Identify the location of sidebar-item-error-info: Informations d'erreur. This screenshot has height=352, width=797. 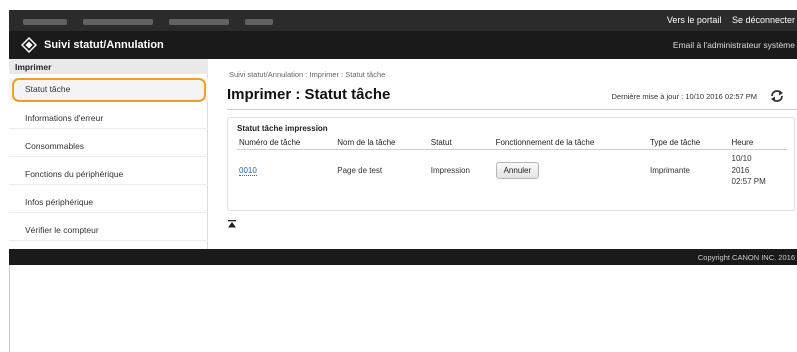
(108, 118).